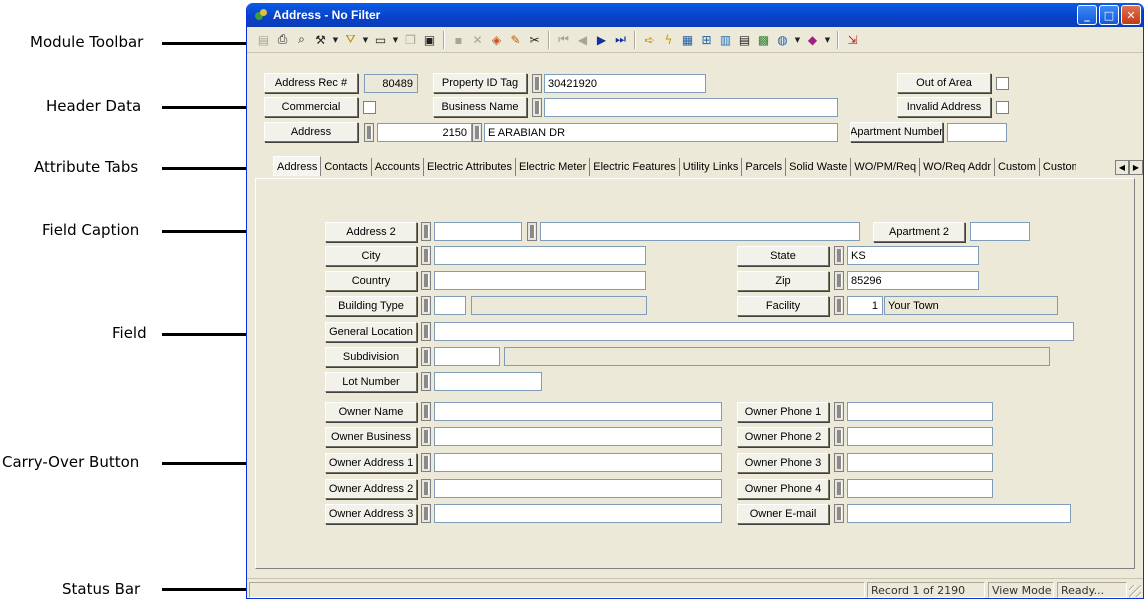 The image size is (1145, 600). I want to click on zip-field: 85296, so click(913, 280).